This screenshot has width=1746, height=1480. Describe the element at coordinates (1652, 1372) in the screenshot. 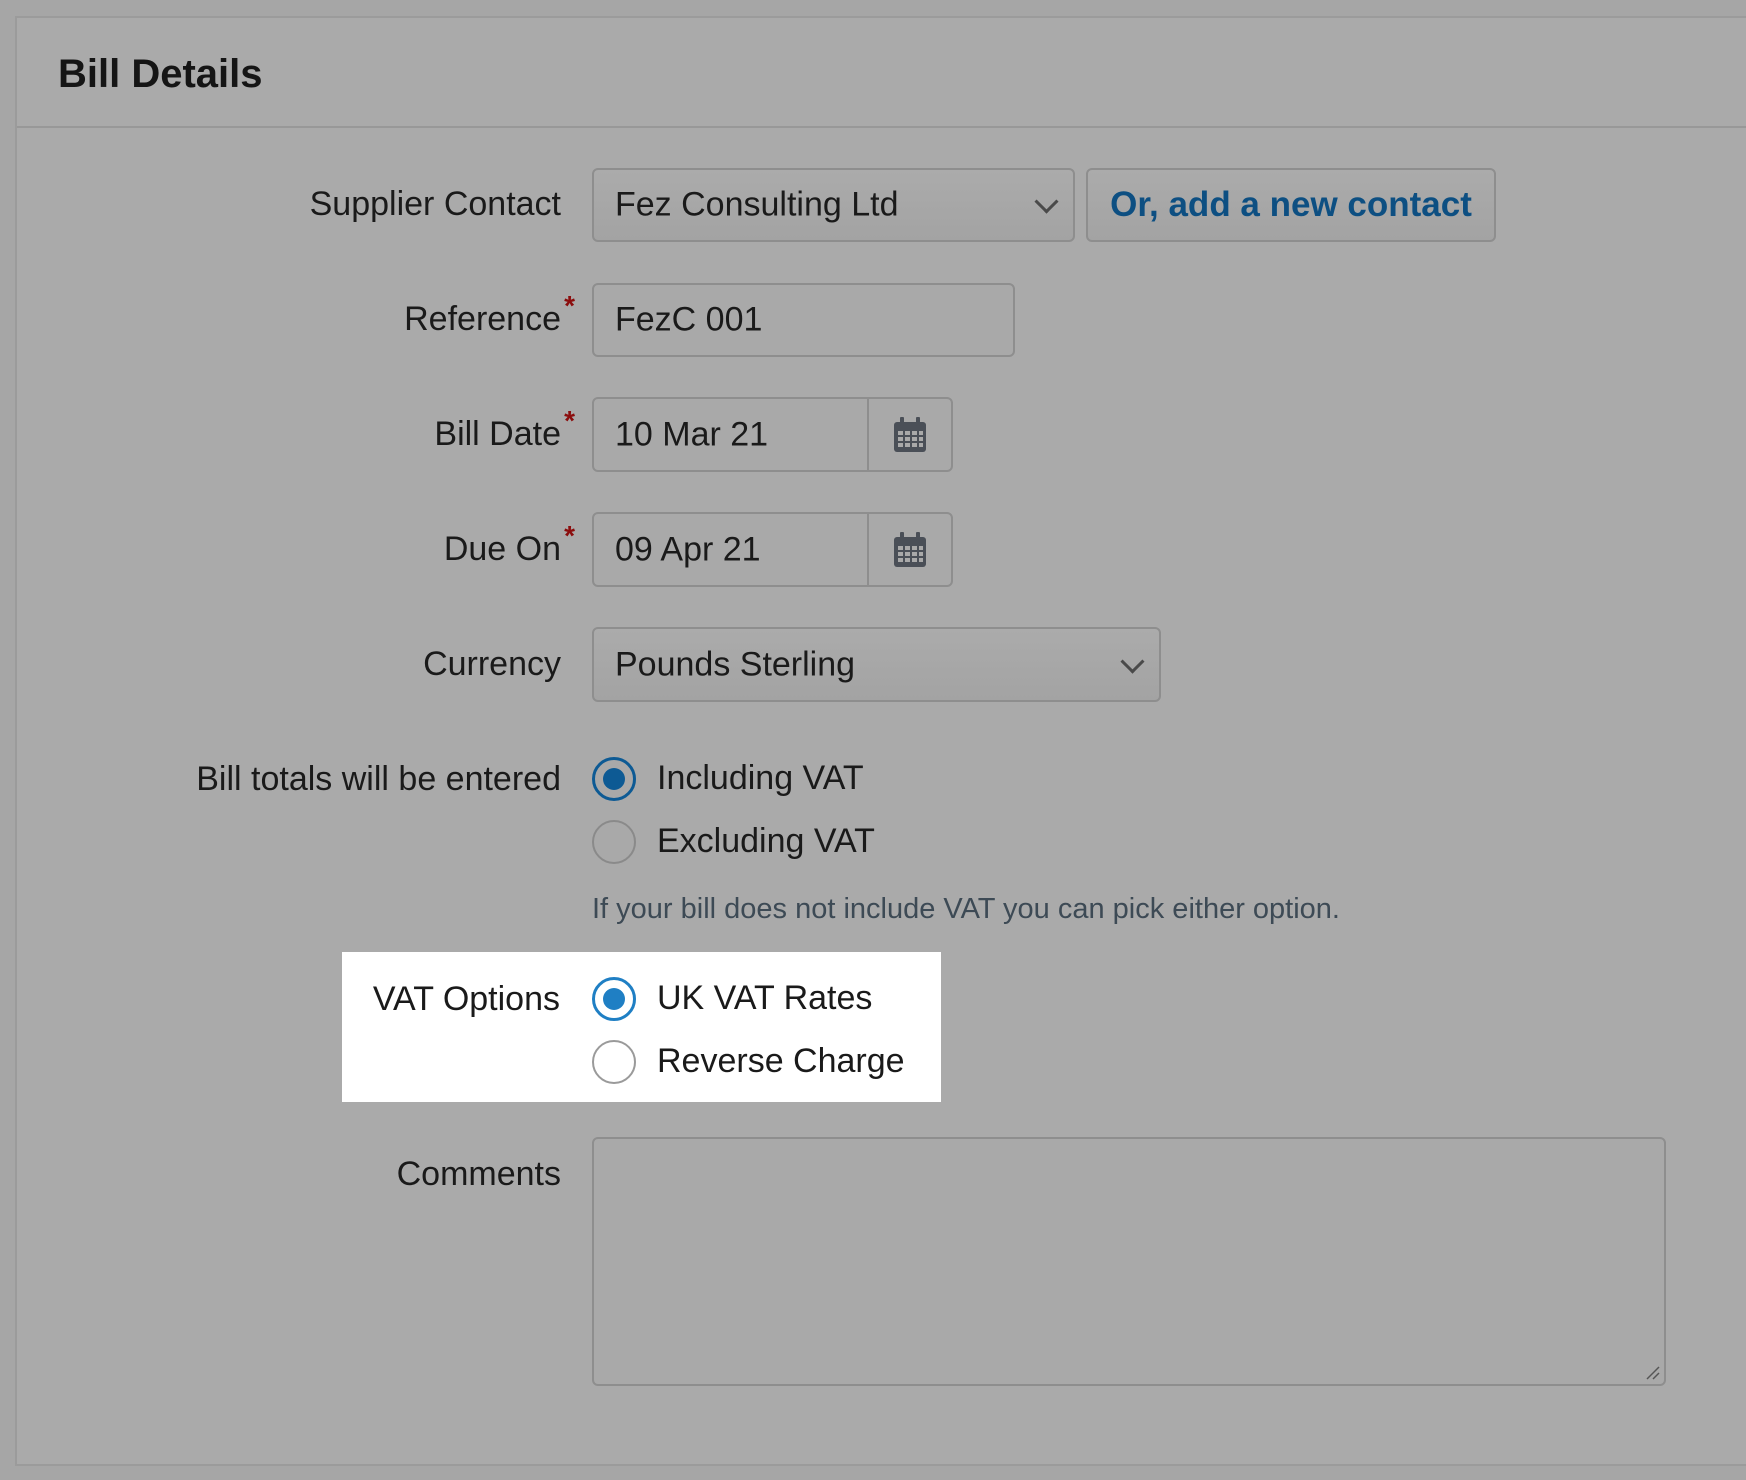

I see `resize-handle-icon` at that location.